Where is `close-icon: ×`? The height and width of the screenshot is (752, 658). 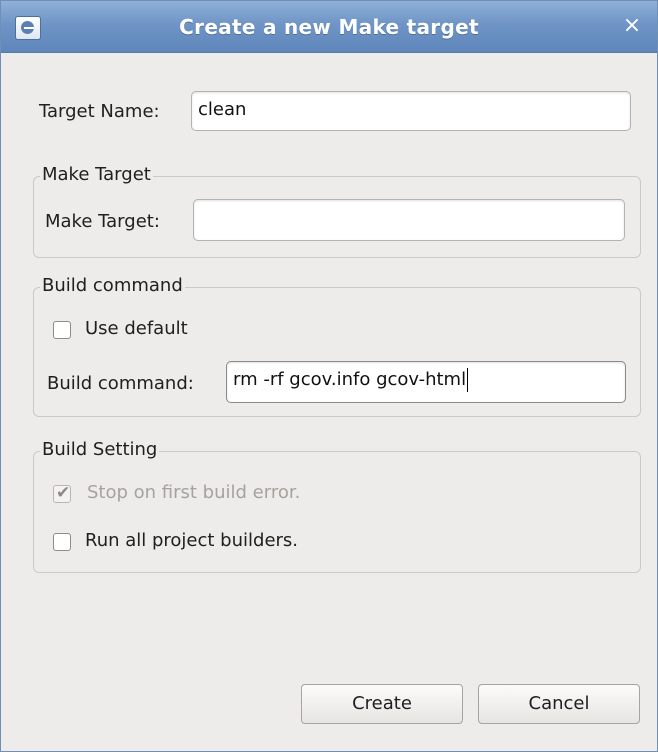
close-icon: × is located at coordinates (632, 26).